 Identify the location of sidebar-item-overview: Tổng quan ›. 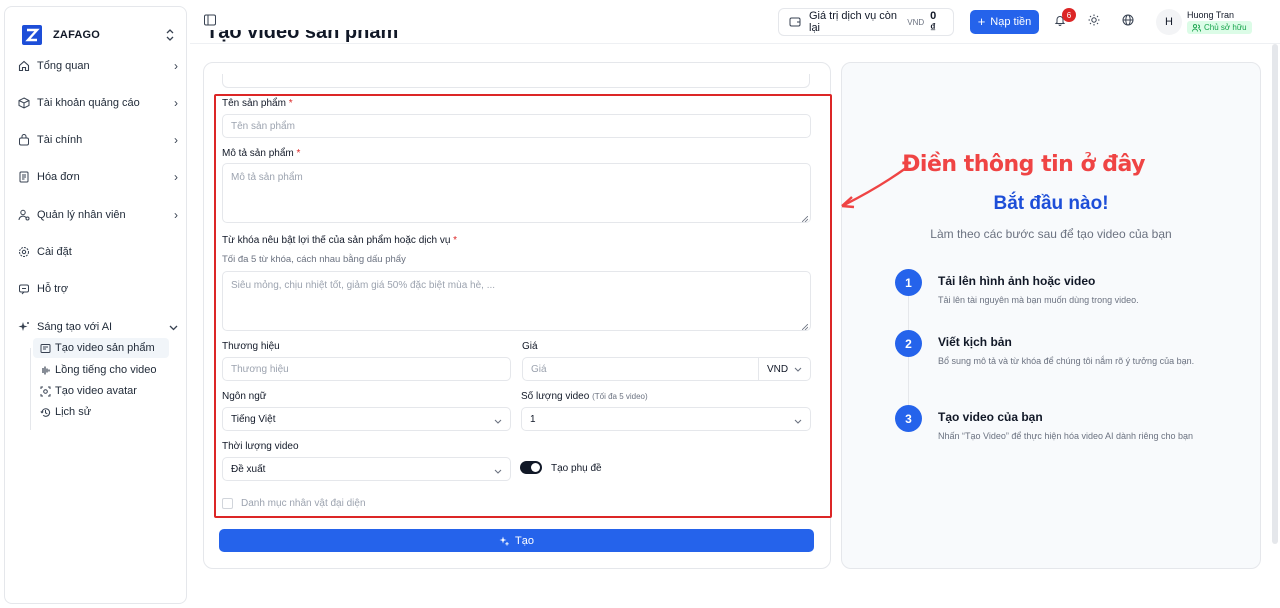
(97, 66).